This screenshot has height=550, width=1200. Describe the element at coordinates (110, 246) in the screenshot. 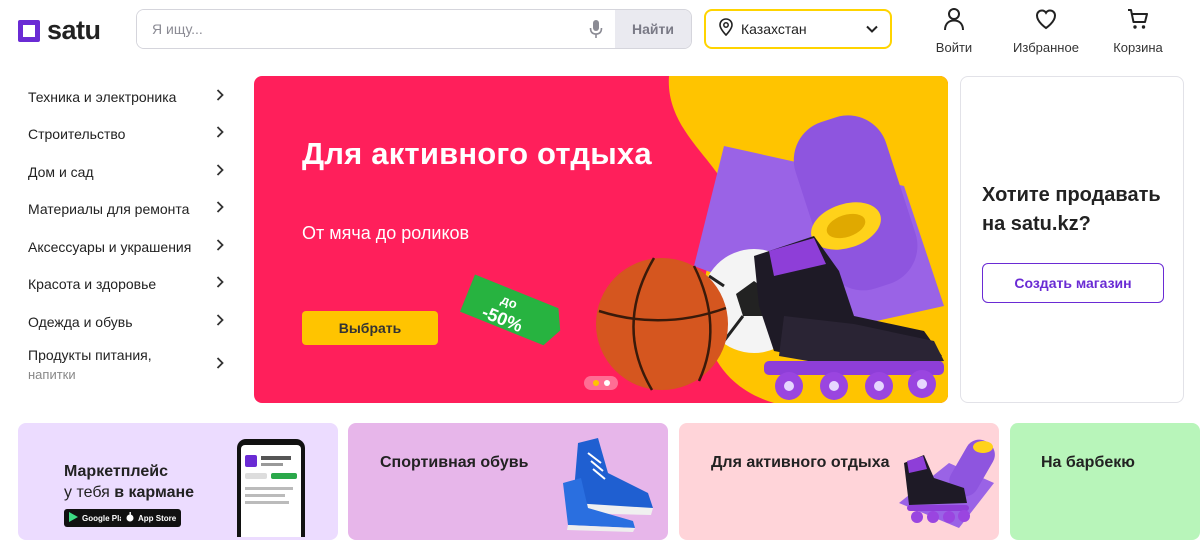

I see `category-label: Аксессуары и украшения` at that location.